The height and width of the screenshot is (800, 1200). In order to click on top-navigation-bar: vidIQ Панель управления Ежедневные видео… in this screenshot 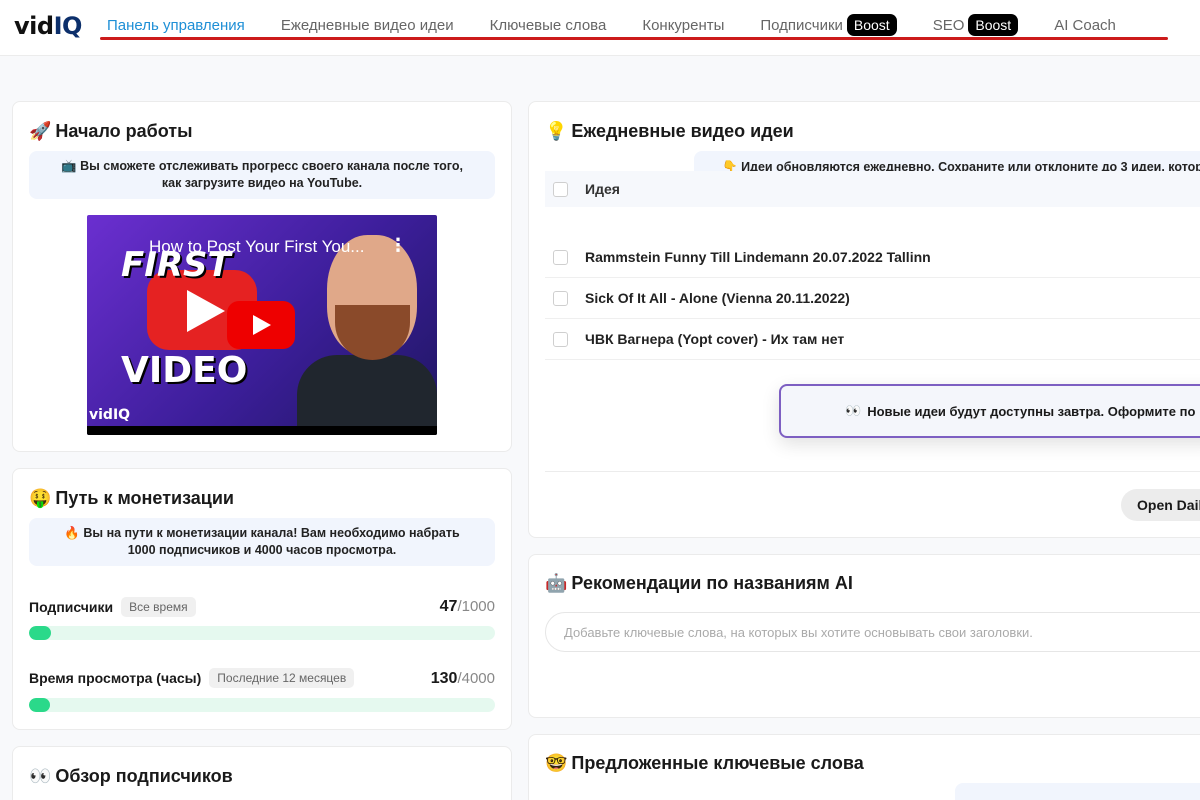, I will do `click(600, 28)`.